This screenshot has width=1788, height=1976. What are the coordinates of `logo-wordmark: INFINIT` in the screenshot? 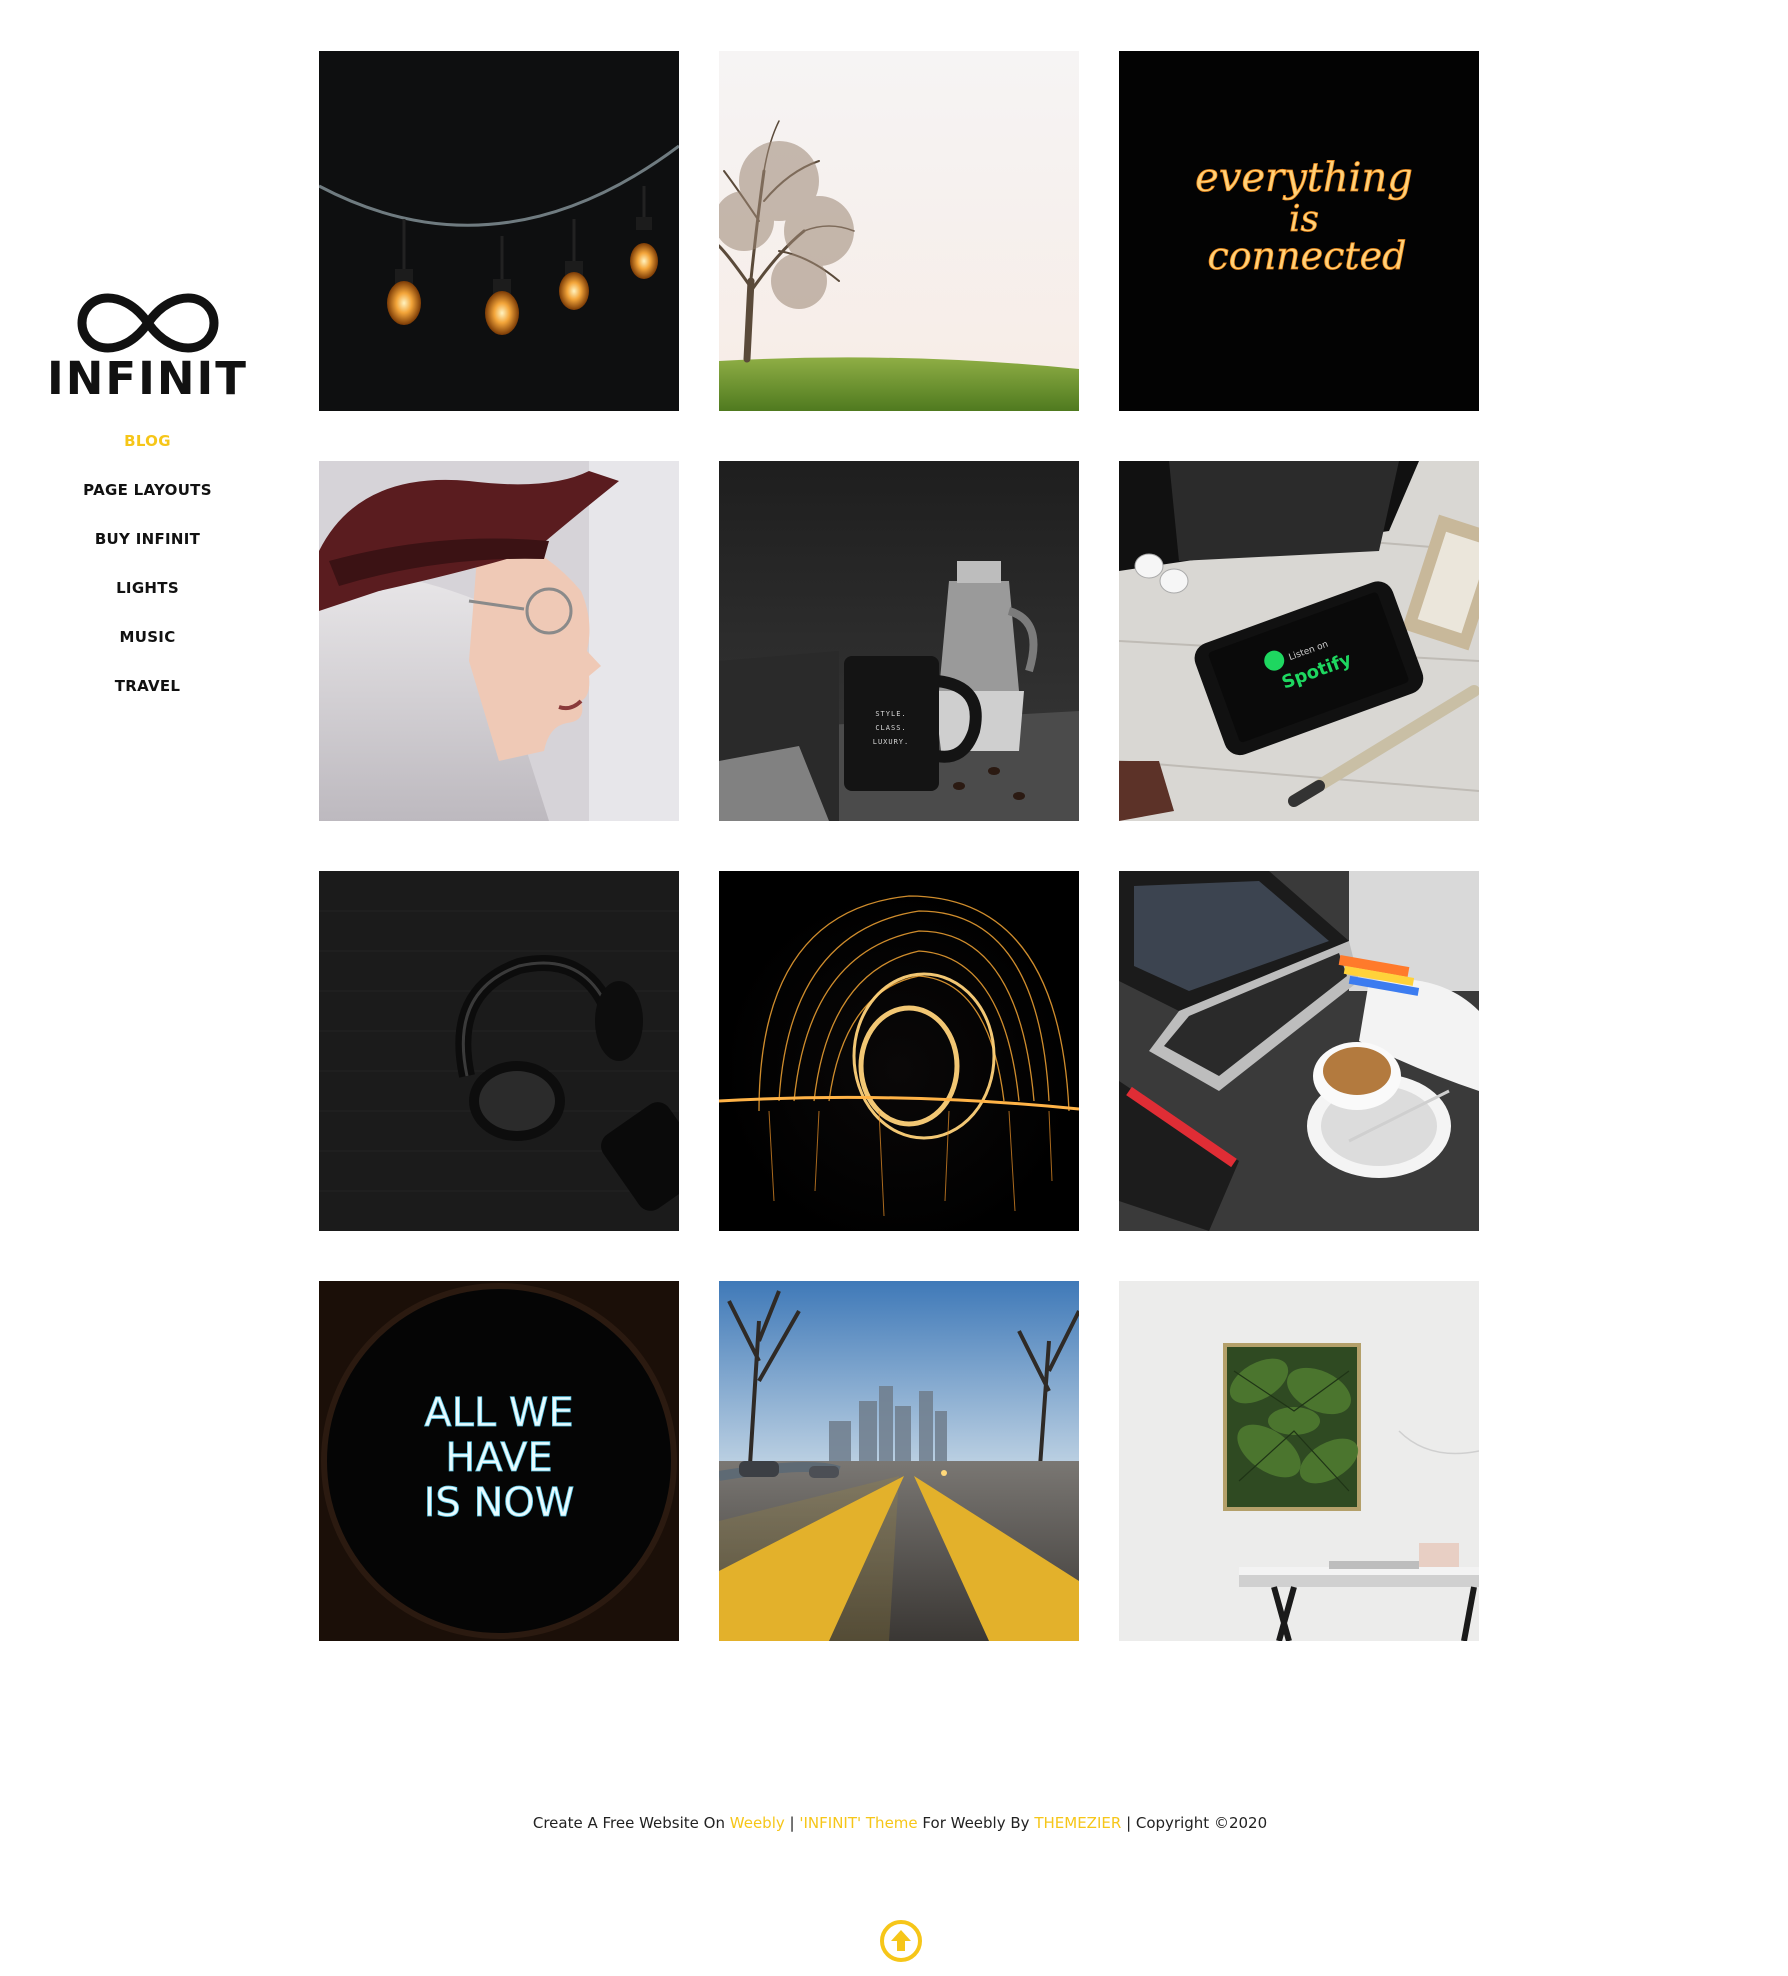 It's located at (147, 378).